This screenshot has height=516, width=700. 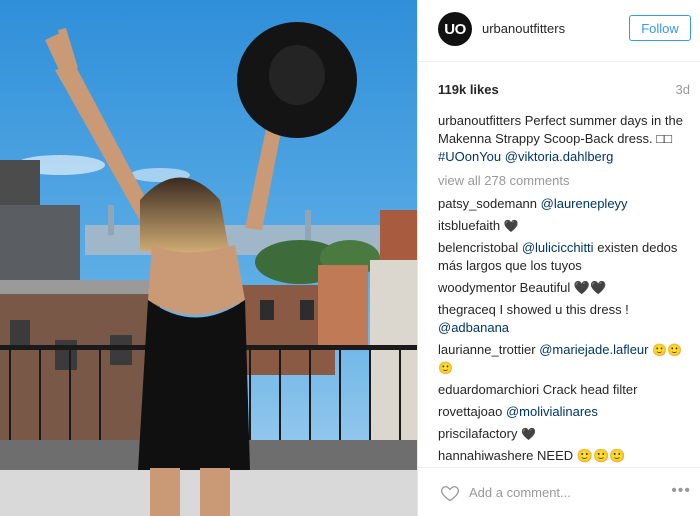 I want to click on comment-mention: @lulicicchitti, so click(x=558, y=247).